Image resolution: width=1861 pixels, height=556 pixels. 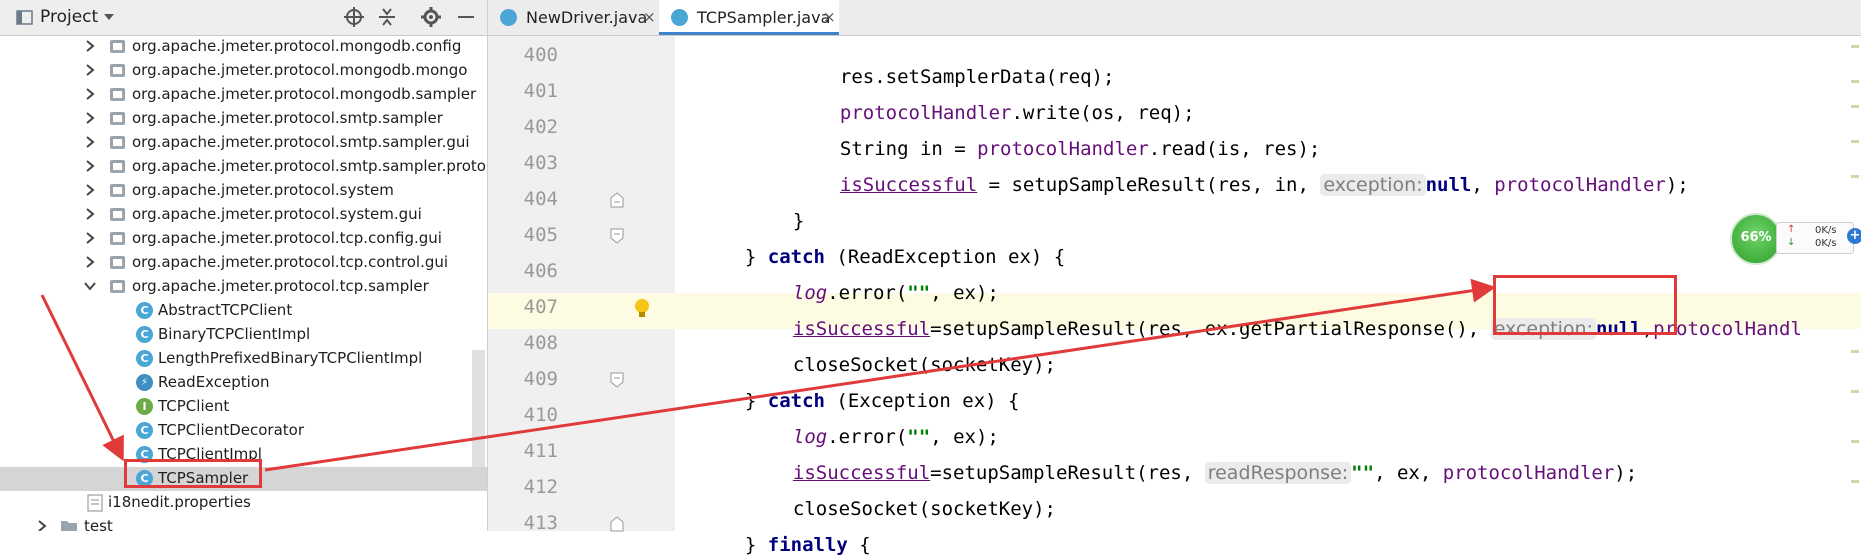 What do you see at coordinates (807, 545) in the screenshot?
I see `code-keyword: finally` at bounding box center [807, 545].